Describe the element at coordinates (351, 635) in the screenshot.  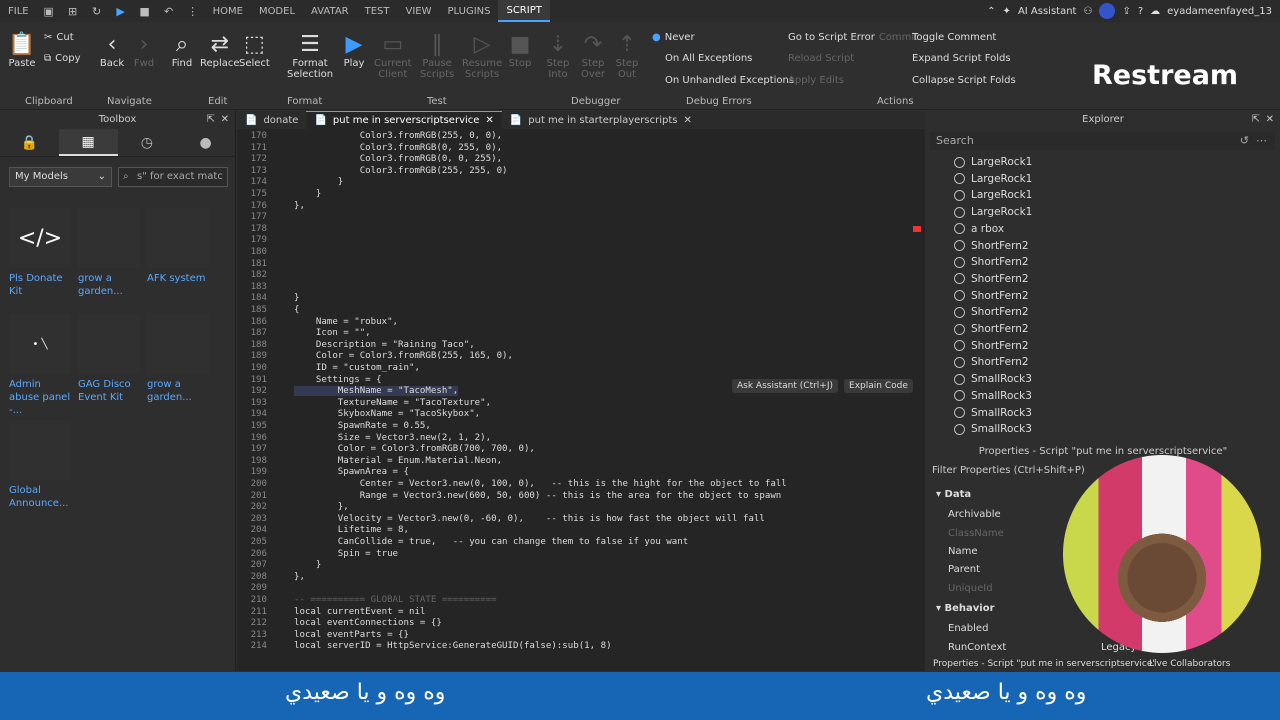
I see `code-line: local eventParts = {}` at that location.